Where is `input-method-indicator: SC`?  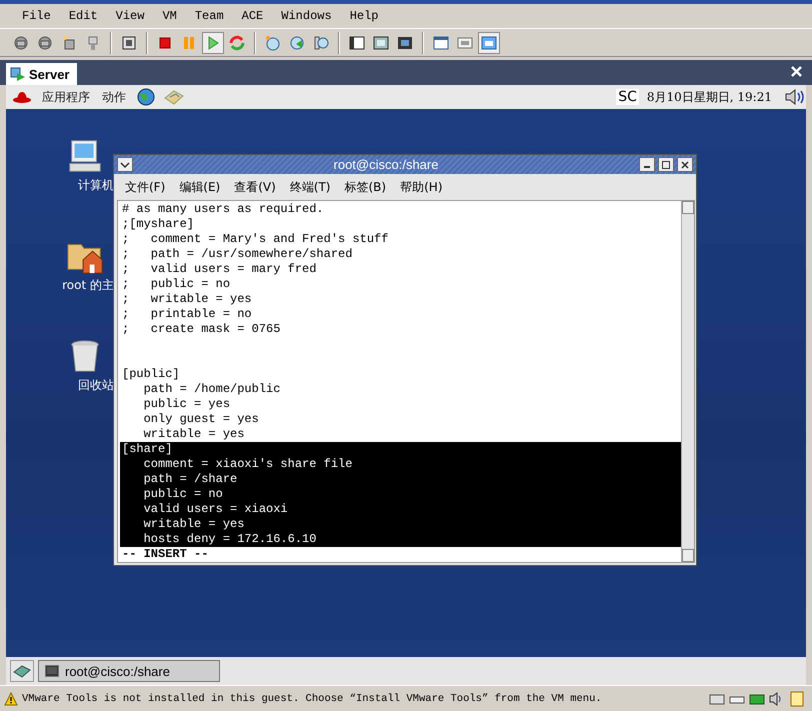 input-method-indicator: SC is located at coordinates (627, 97).